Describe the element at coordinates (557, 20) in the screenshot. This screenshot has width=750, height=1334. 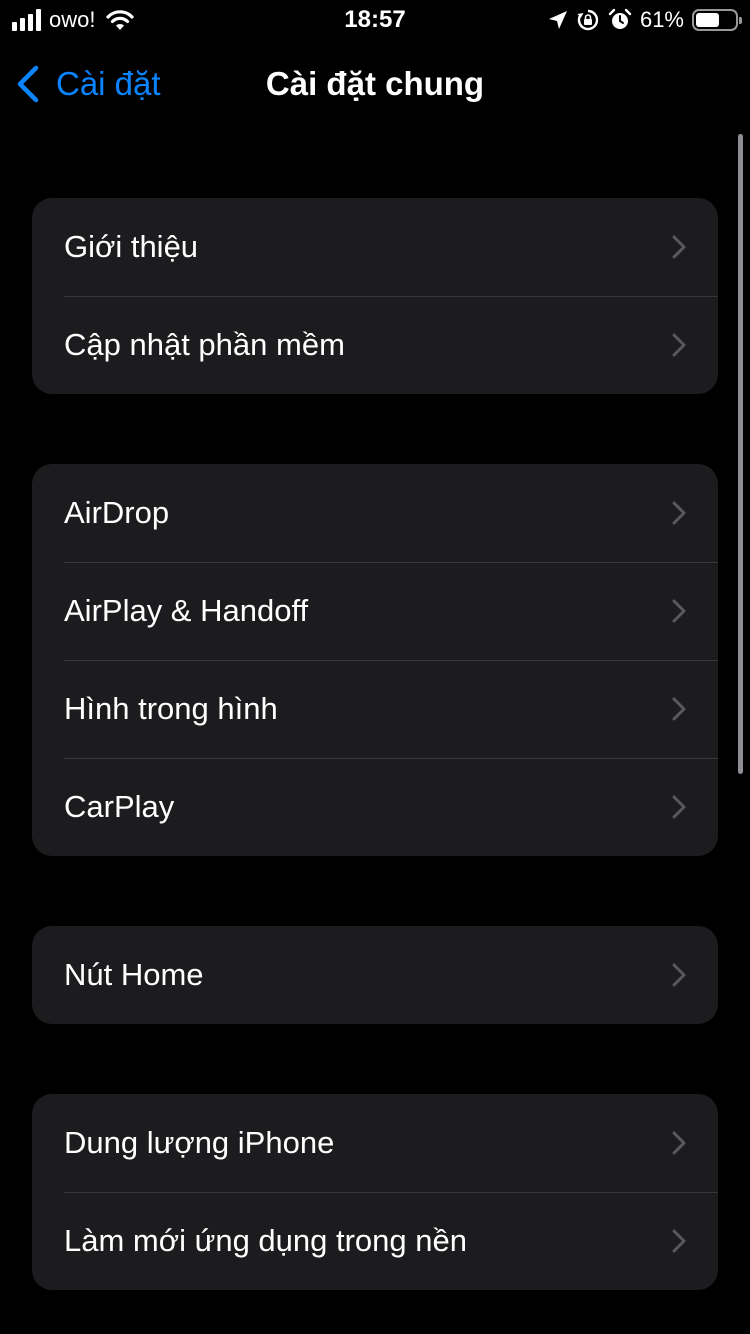
I see `location-icon` at that location.